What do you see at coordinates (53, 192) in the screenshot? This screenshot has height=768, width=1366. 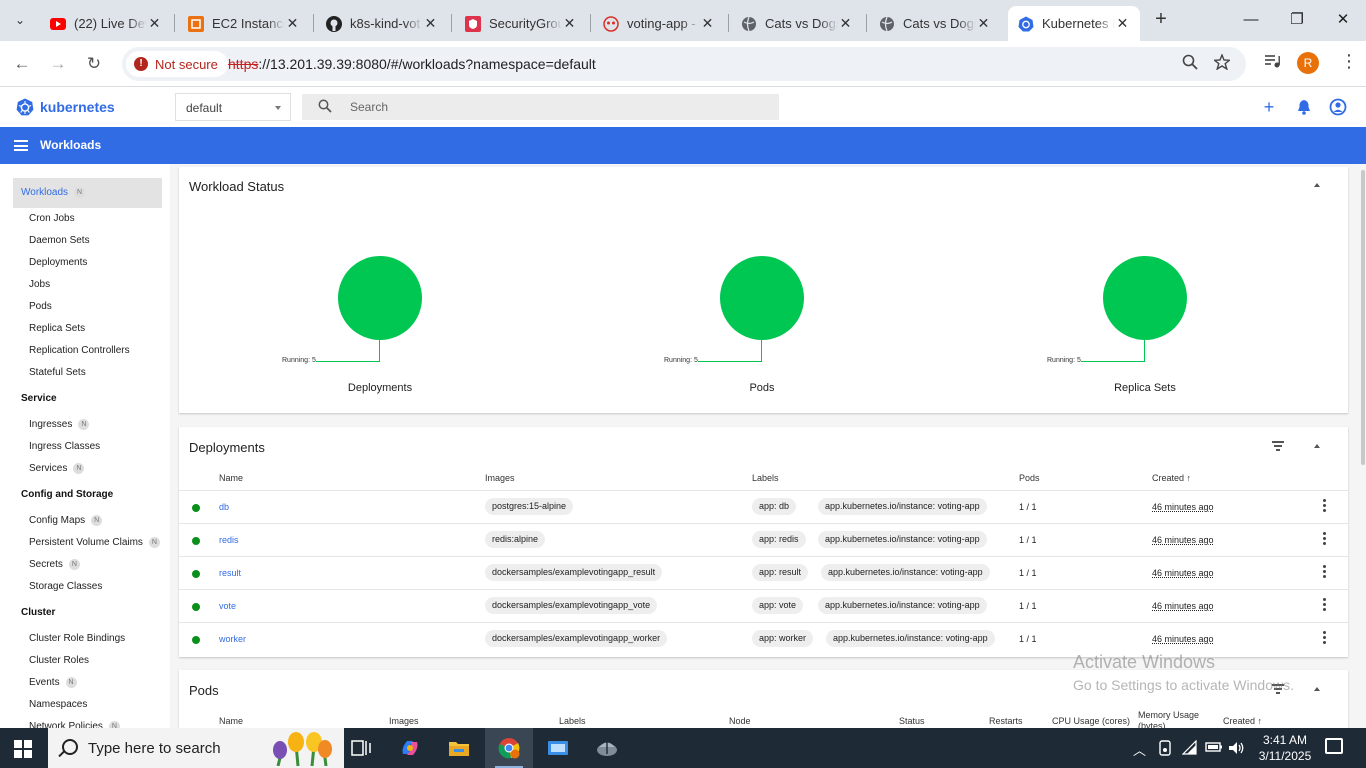 I see `sidebar-item-workloads: Workloads N` at bounding box center [53, 192].